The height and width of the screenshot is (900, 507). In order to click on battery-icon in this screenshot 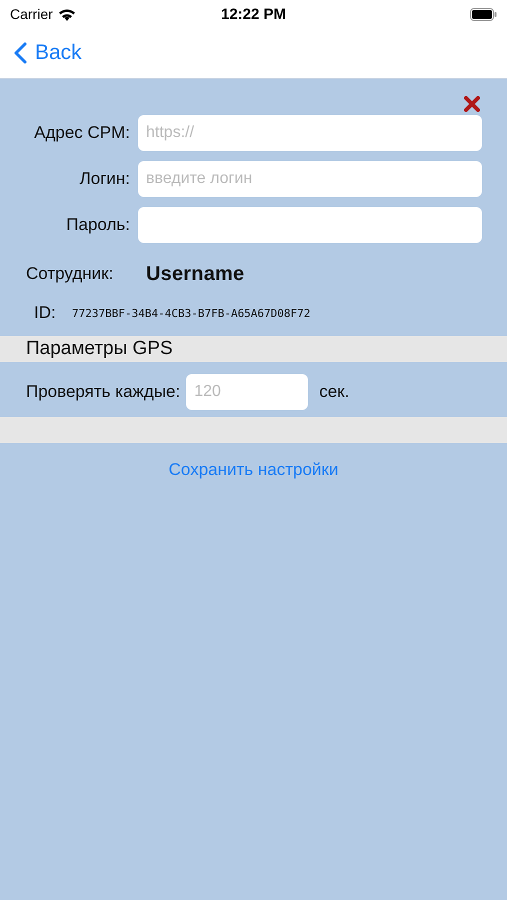, I will do `click(484, 14)`.